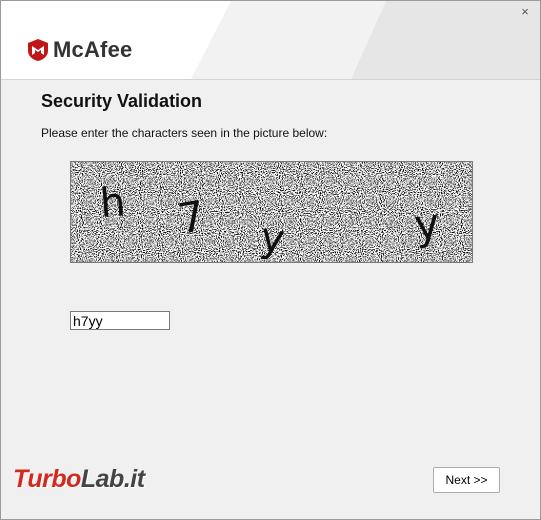  I want to click on captcha-image: h7yy, so click(271, 212).